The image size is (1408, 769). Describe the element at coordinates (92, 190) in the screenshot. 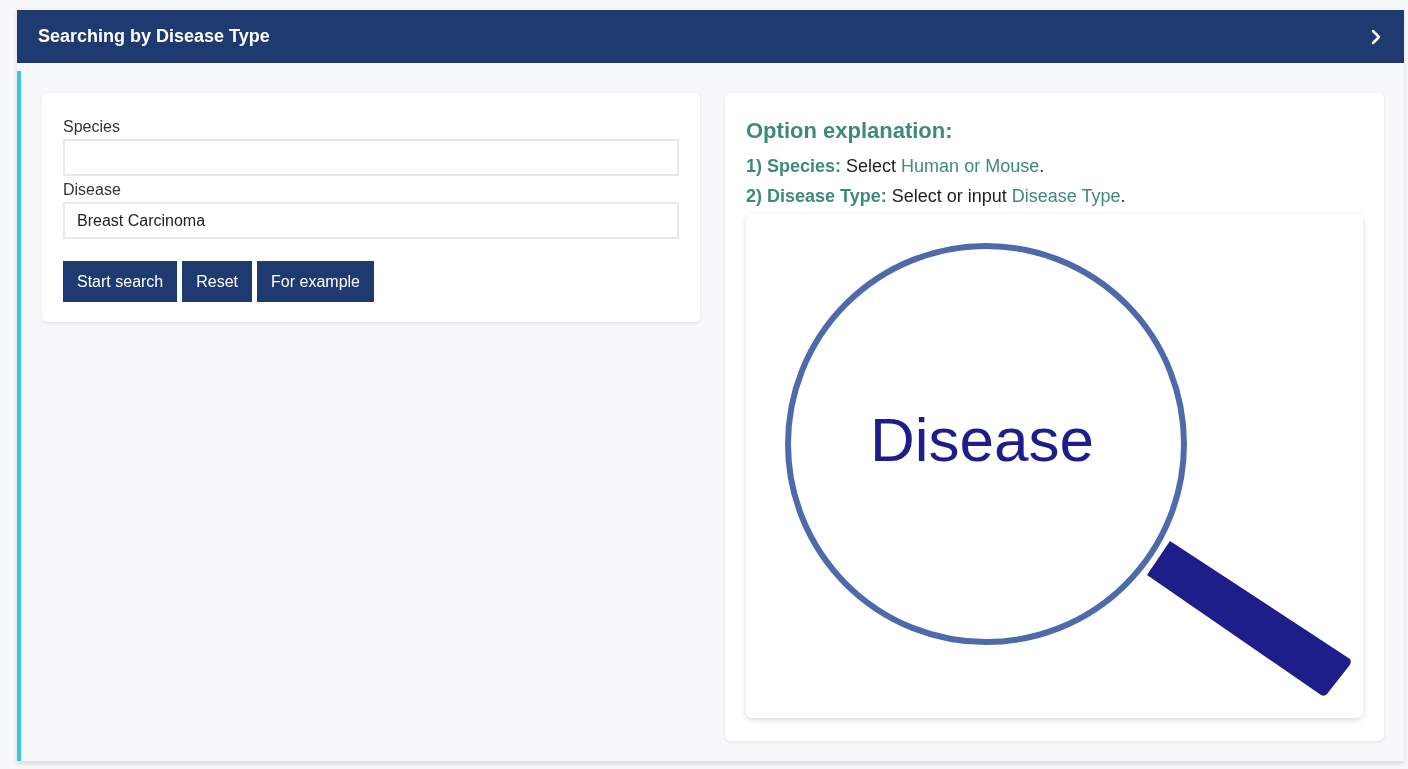

I see `field-label: Disease` at that location.